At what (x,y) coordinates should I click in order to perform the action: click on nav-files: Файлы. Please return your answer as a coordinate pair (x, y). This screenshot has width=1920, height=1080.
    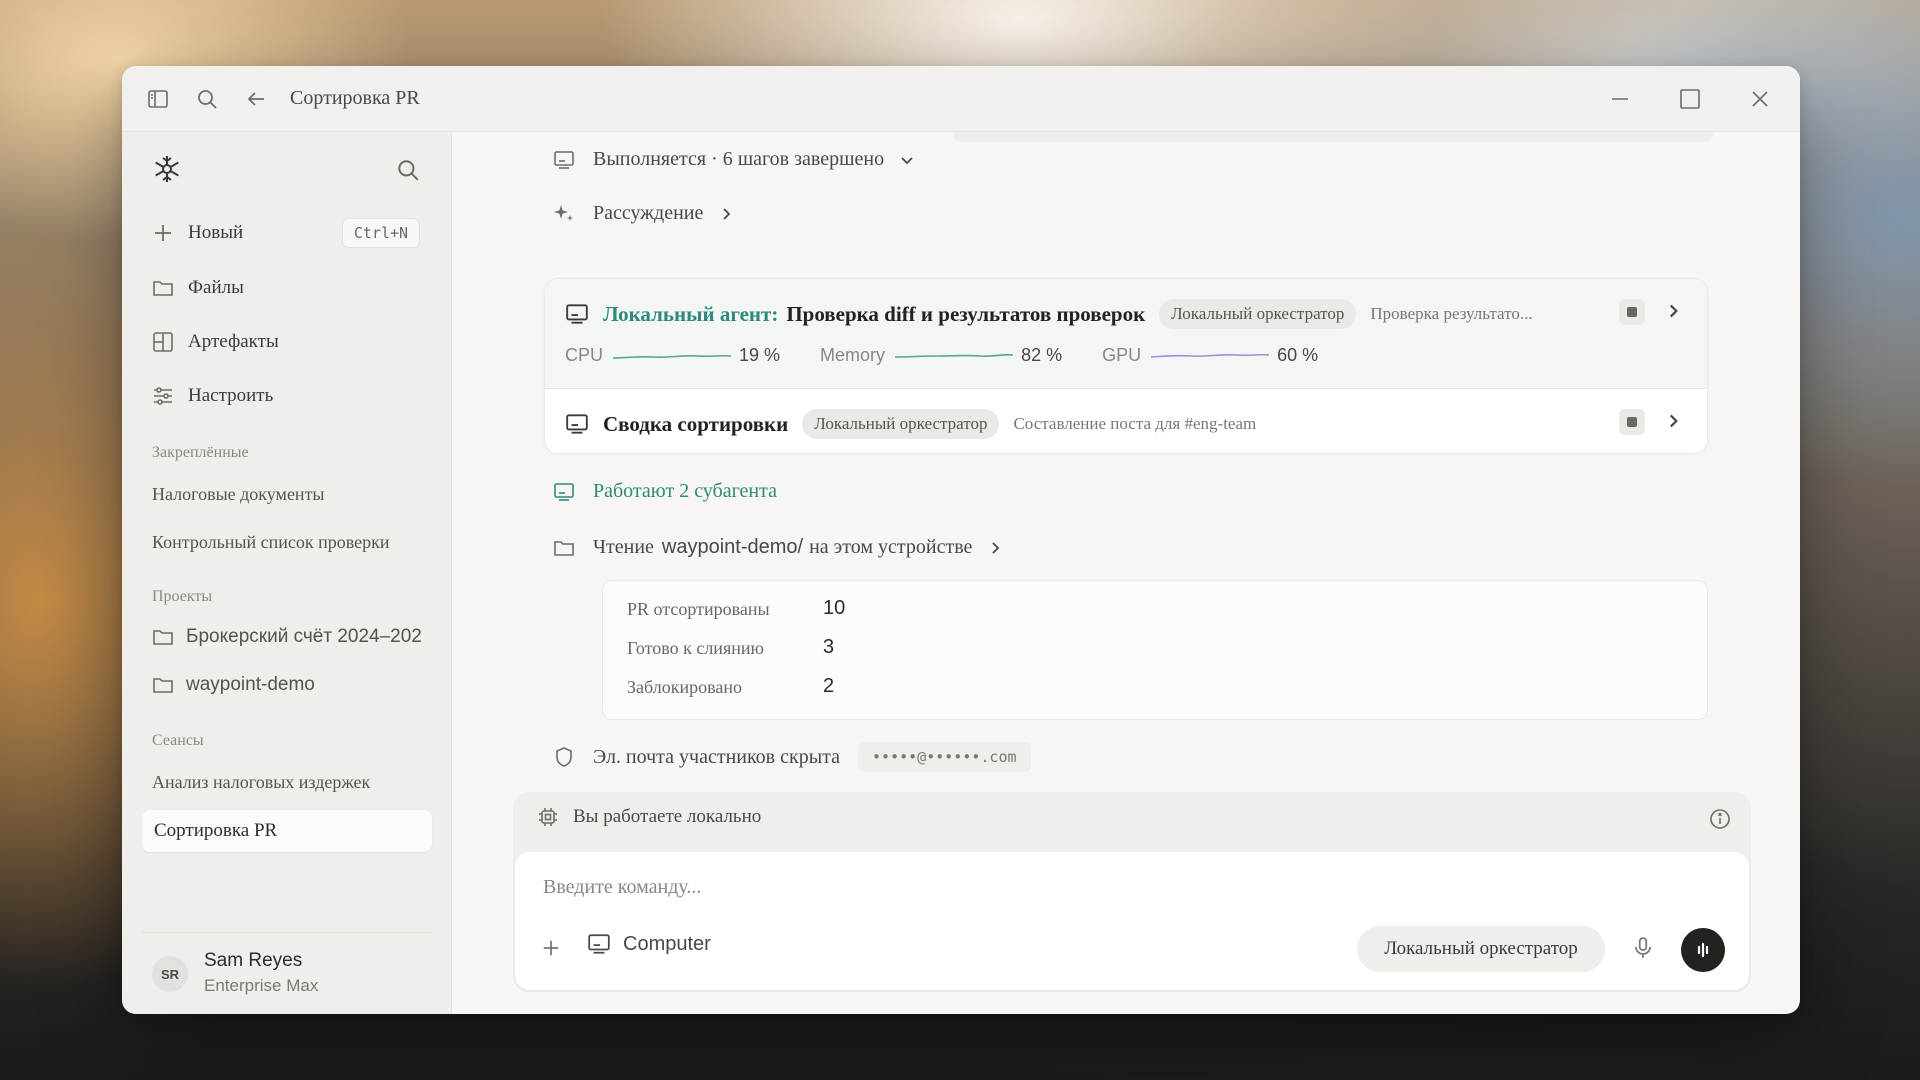
    Looking at the image, I should click on (198, 288).